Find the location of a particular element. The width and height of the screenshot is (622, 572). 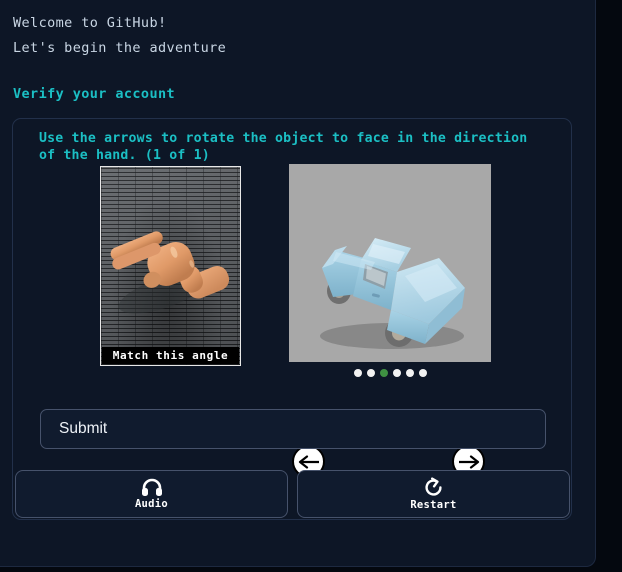

truck-illustration is located at coordinates (392, 293).